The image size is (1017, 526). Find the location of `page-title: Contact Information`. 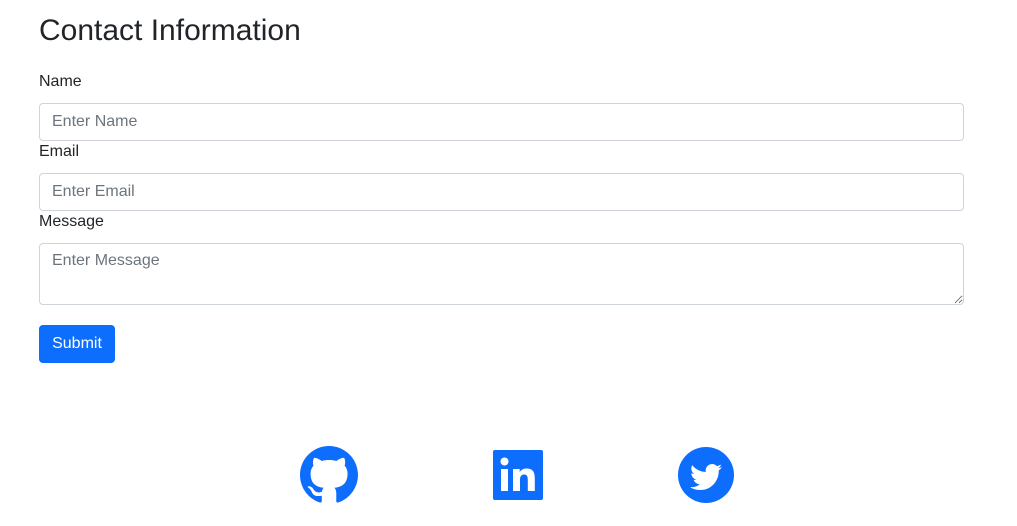

page-title: Contact Information is located at coordinates (170, 30).